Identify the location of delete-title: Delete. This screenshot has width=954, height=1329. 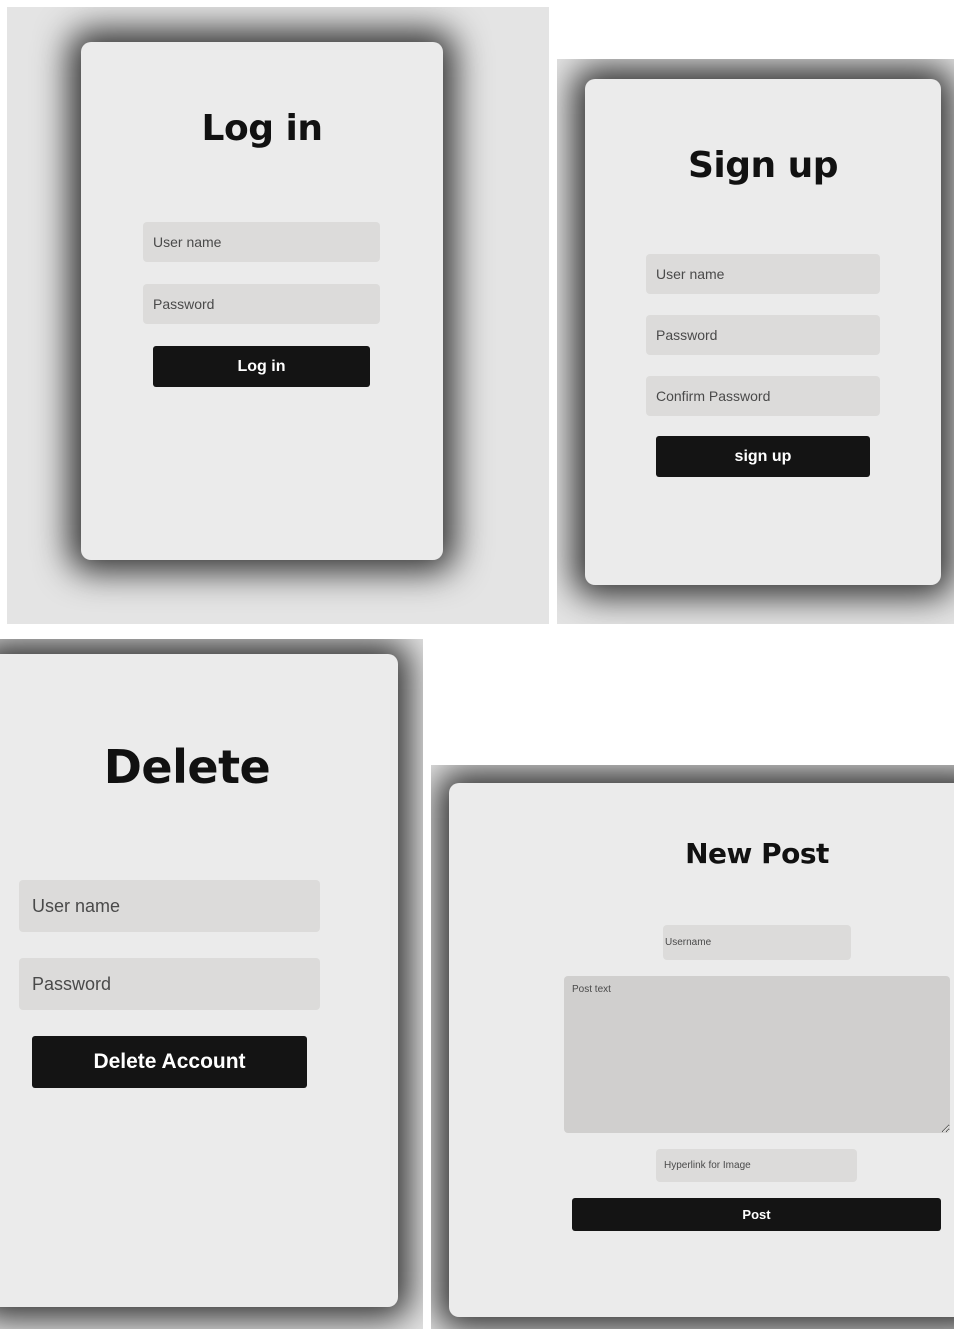
(187, 767).